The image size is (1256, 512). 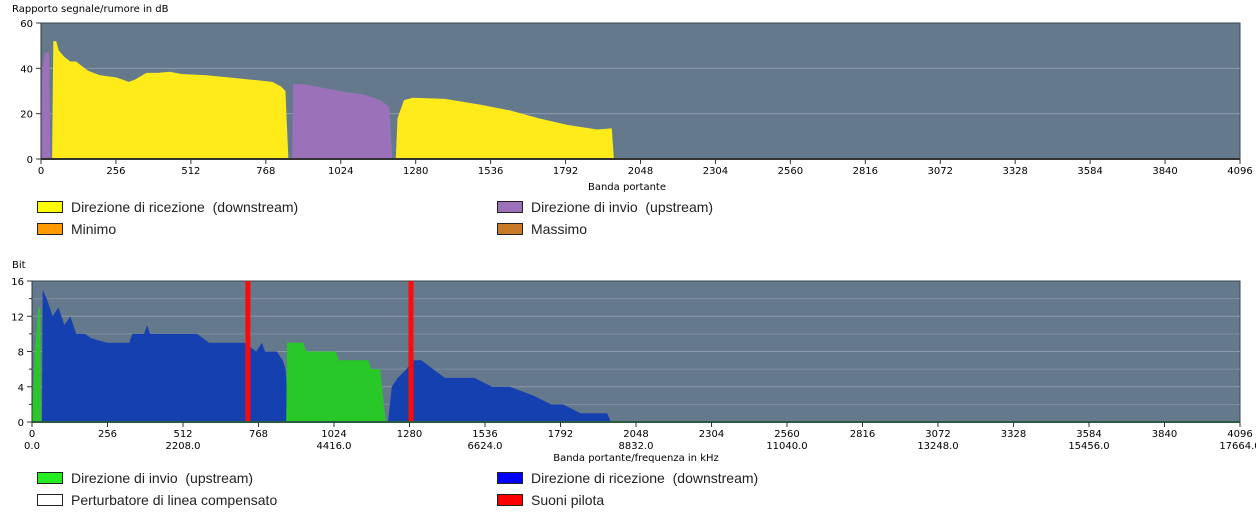 I want to click on snr-y-tick-label: 60, so click(x=26, y=24).